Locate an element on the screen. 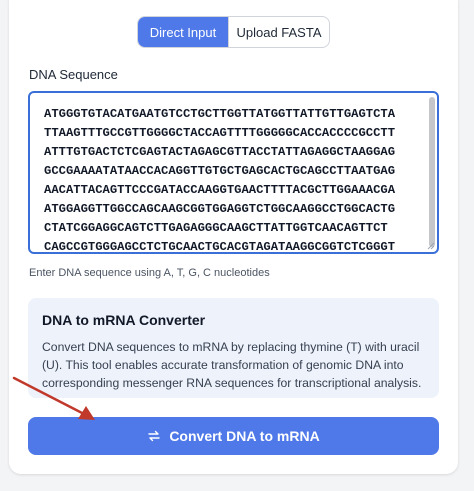 The height and width of the screenshot is (491, 474). tab-upload-fasta: Upload FASTA is located at coordinates (278, 32).